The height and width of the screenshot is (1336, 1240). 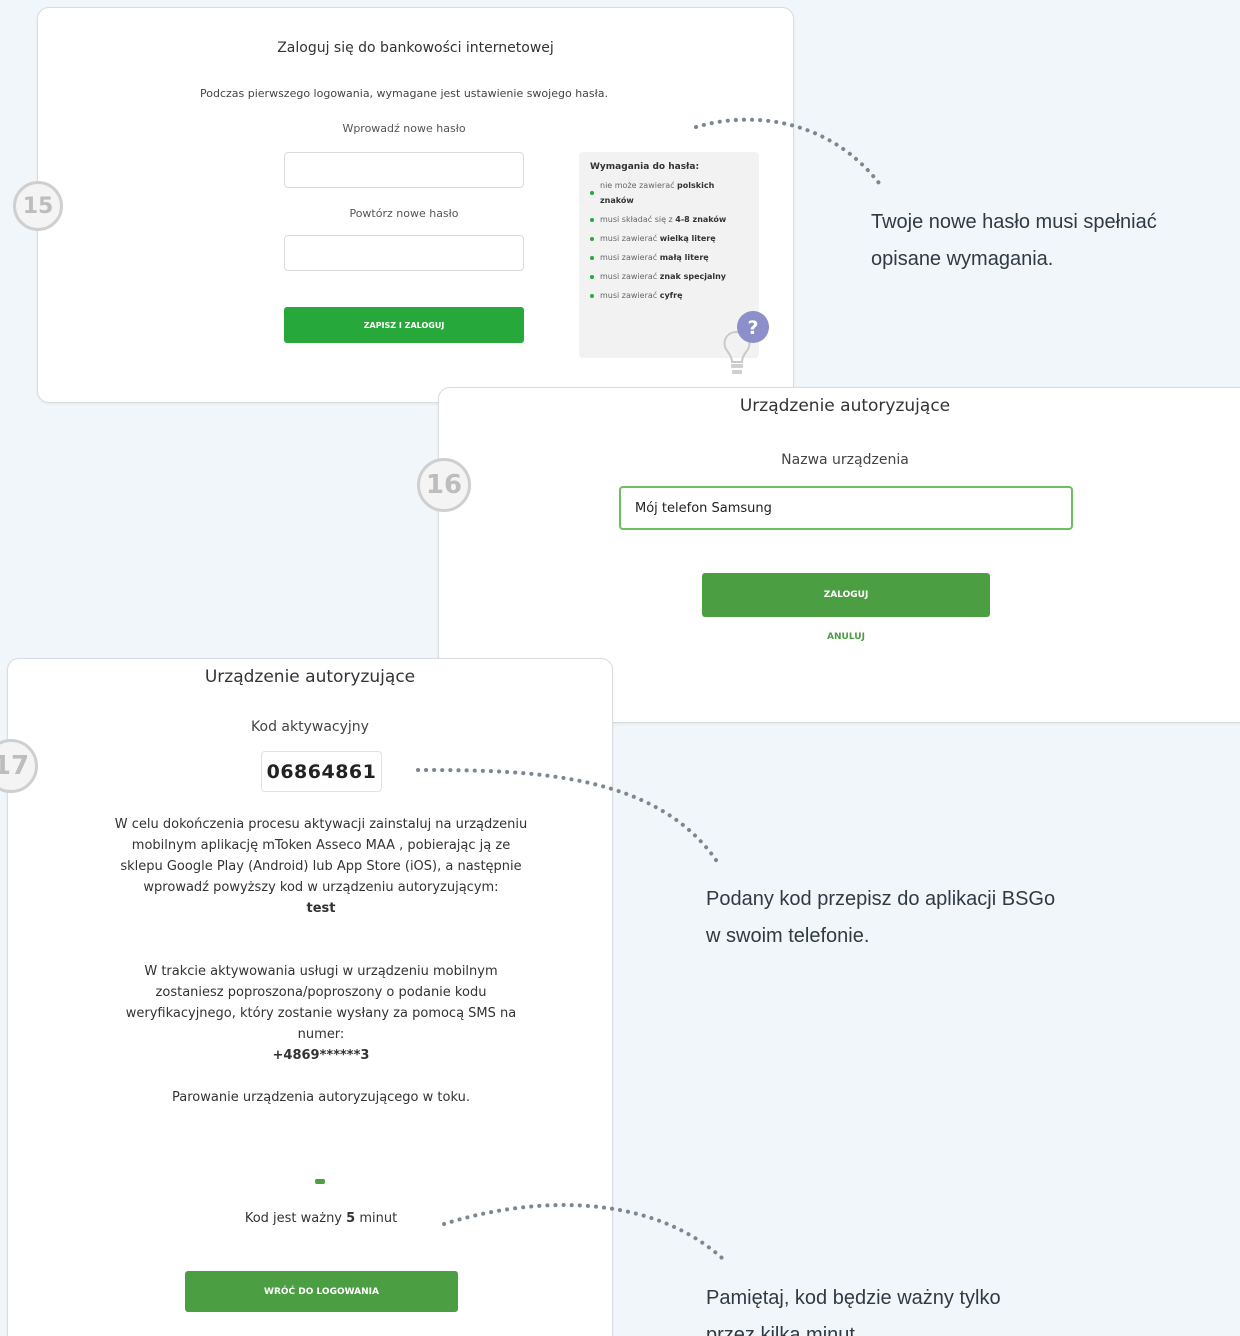 I want to click on repeat-password-label: Powtórz nowe hasło, so click(x=404, y=213).